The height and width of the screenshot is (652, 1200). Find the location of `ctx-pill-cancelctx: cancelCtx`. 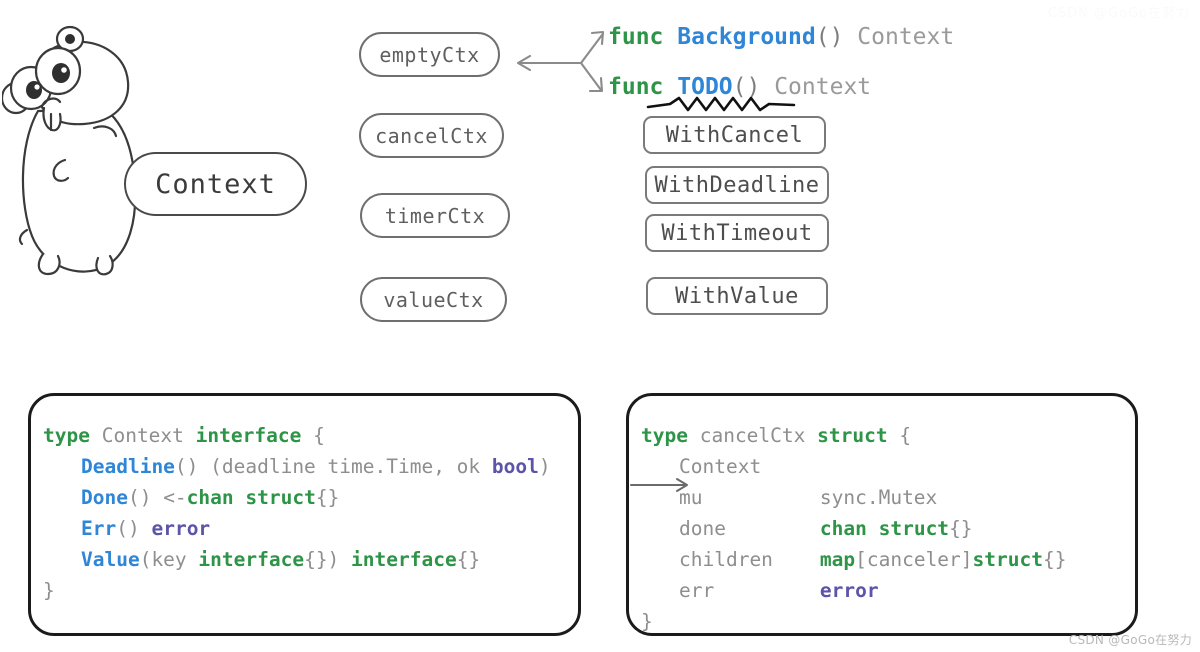

ctx-pill-cancelctx: cancelCtx is located at coordinates (431, 135).